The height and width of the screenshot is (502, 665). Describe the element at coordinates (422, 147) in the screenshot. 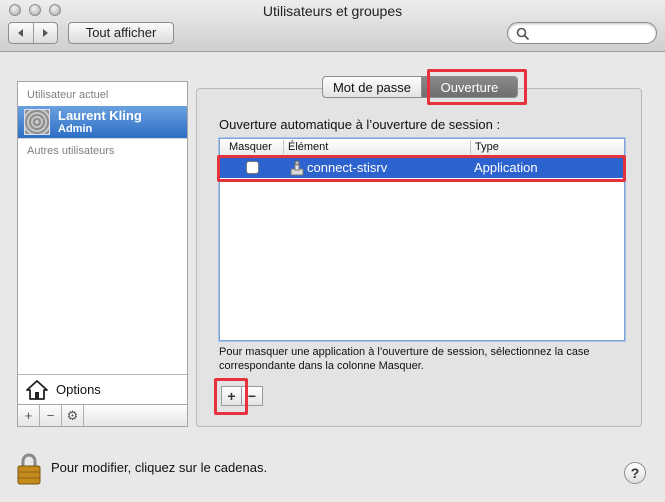

I see `table-header: Masquer Élément Type` at that location.